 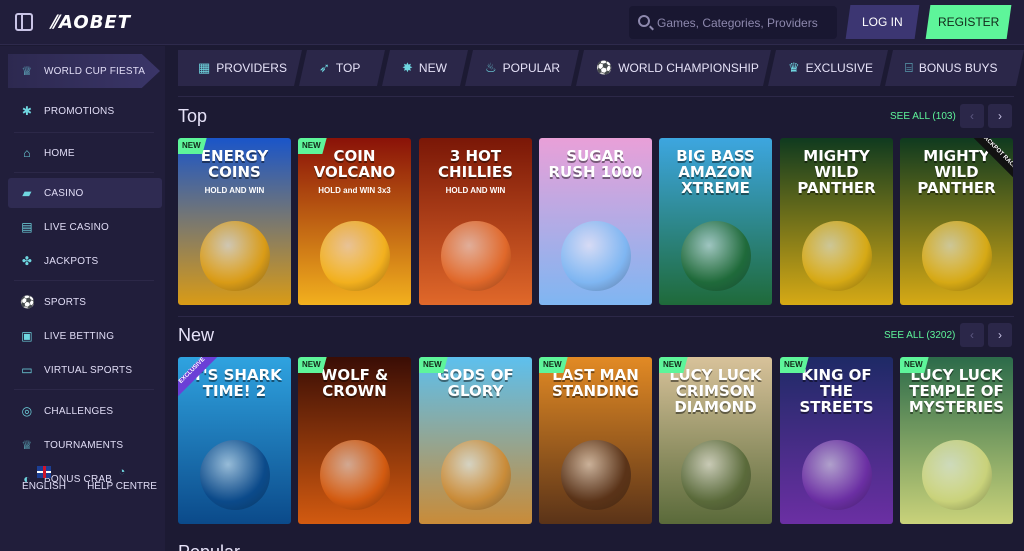 What do you see at coordinates (425, 68) in the screenshot?
I see `tab-new: ✸ NEW` at bounding box center [425, 68].